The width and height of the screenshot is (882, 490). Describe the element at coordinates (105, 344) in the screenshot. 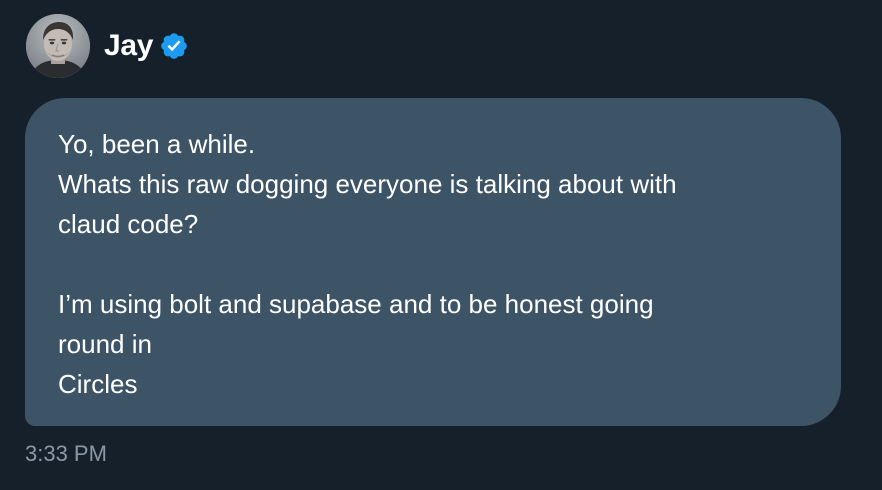

I see `message-line: round in` at that location.